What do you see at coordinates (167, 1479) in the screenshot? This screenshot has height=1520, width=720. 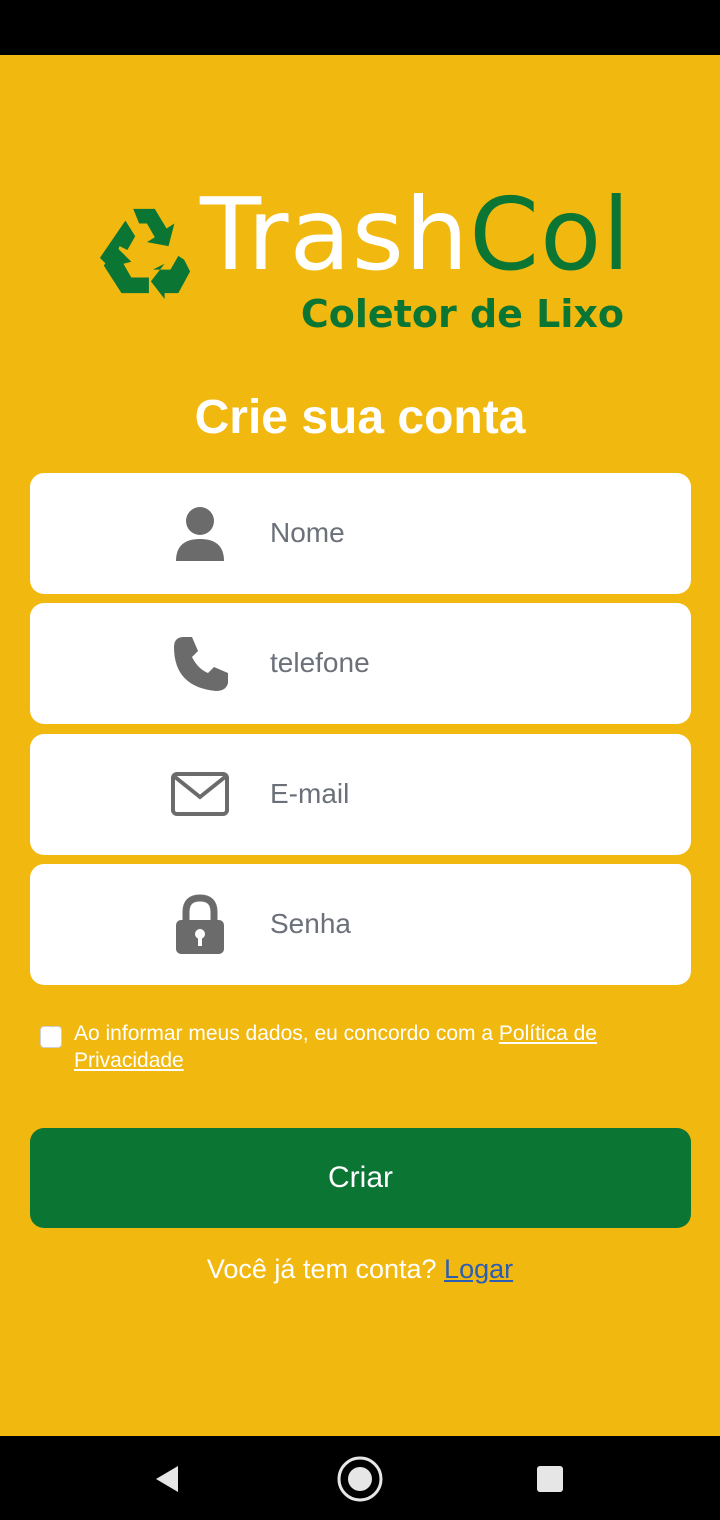 I see `back-icon` at bounding box center [167, 1479].